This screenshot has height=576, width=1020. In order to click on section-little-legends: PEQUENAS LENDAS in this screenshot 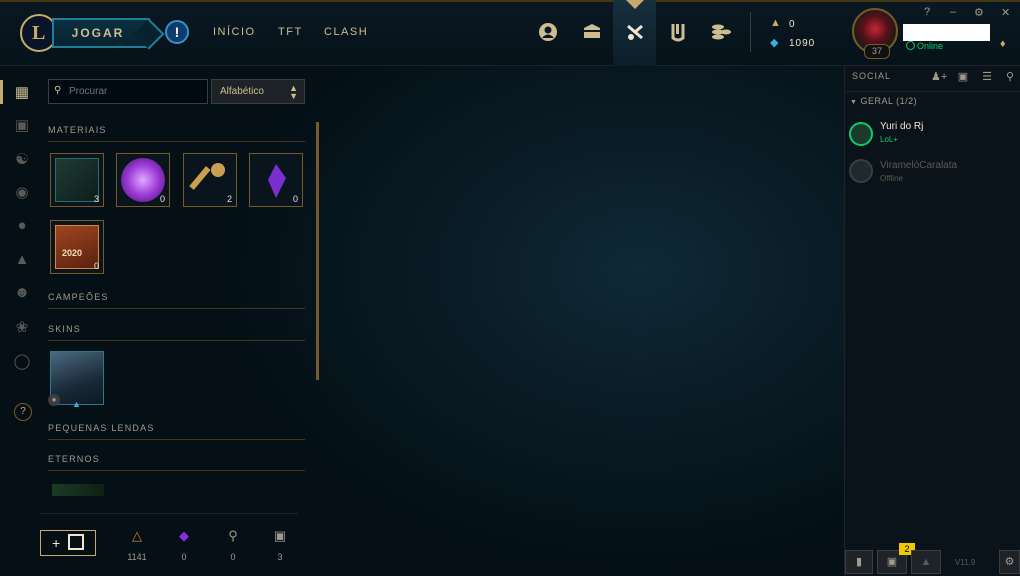, I will do `click(176, 431)`.